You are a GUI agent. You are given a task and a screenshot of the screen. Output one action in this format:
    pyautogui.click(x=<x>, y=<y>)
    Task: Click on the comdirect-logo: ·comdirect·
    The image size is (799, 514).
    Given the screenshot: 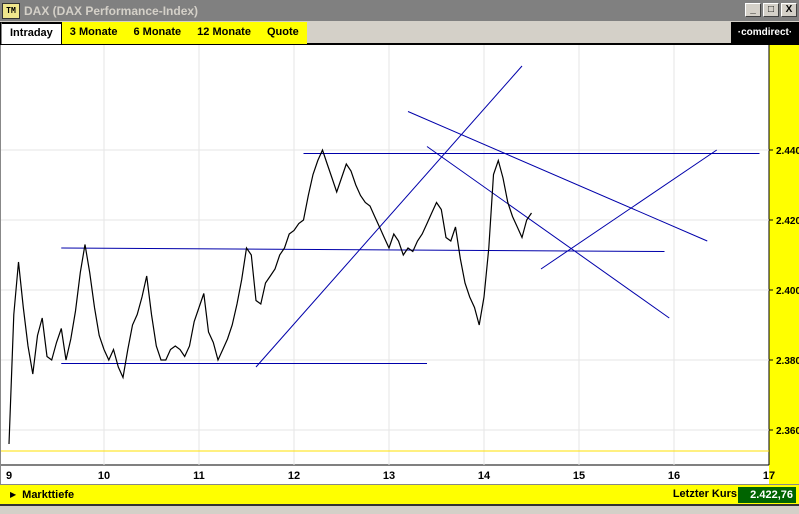 What is the action you would take?
    pyautogui.click(x=765, y=33)
    